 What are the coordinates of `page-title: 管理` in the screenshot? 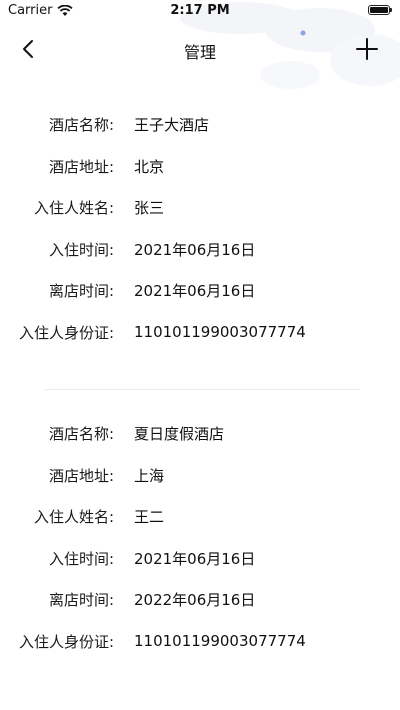 It's located at (199, 52).